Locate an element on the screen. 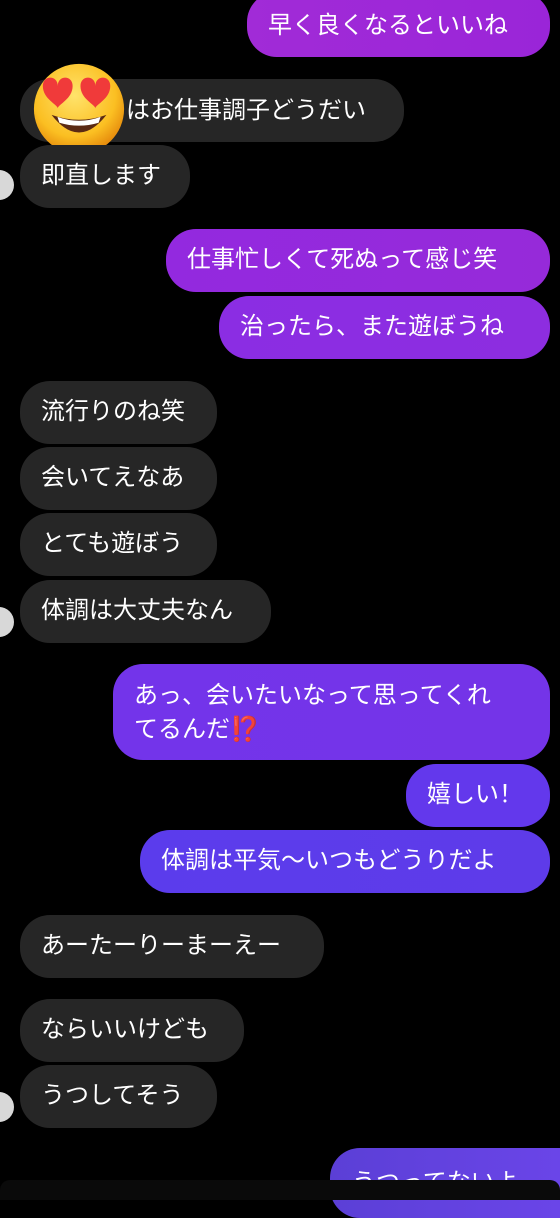 Image resolution: width=560 pixels, height=1218 pixels. outgoing-message: 治ったら、また遊ぼうね is located at coordinates (384, 327).